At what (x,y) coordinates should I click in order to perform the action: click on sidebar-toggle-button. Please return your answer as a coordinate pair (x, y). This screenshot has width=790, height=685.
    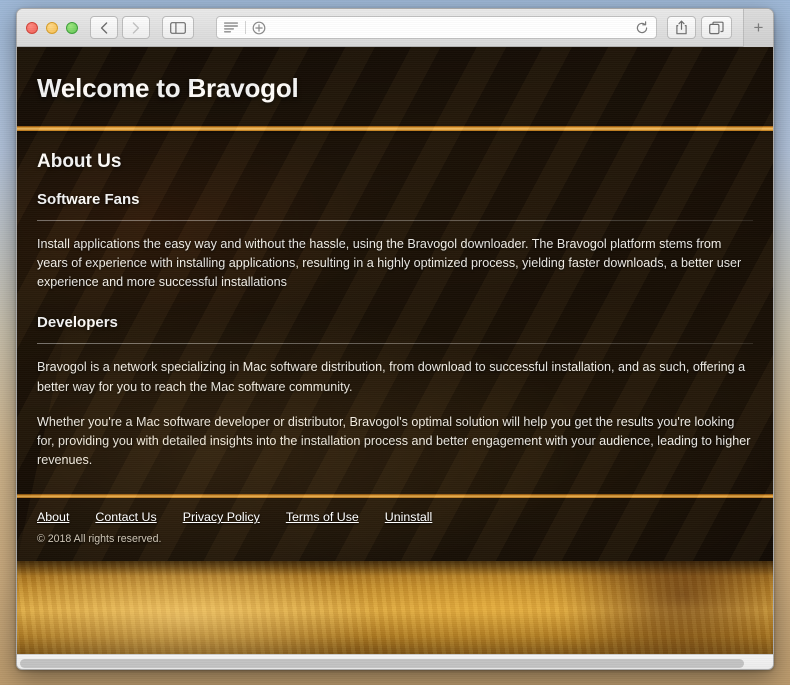
    Looking at the image, I should click on (178, 27).